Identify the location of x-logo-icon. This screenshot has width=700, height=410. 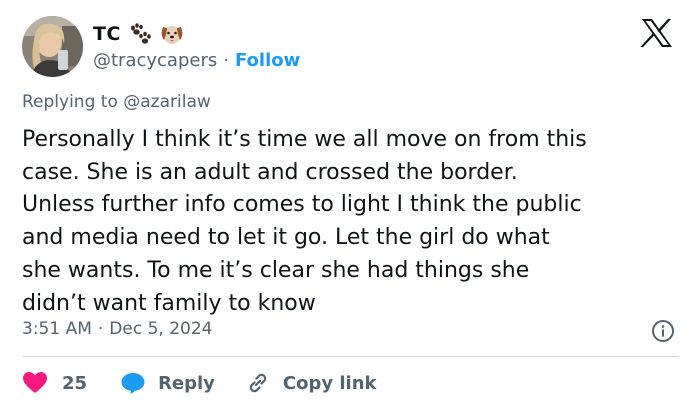
(657, 33).